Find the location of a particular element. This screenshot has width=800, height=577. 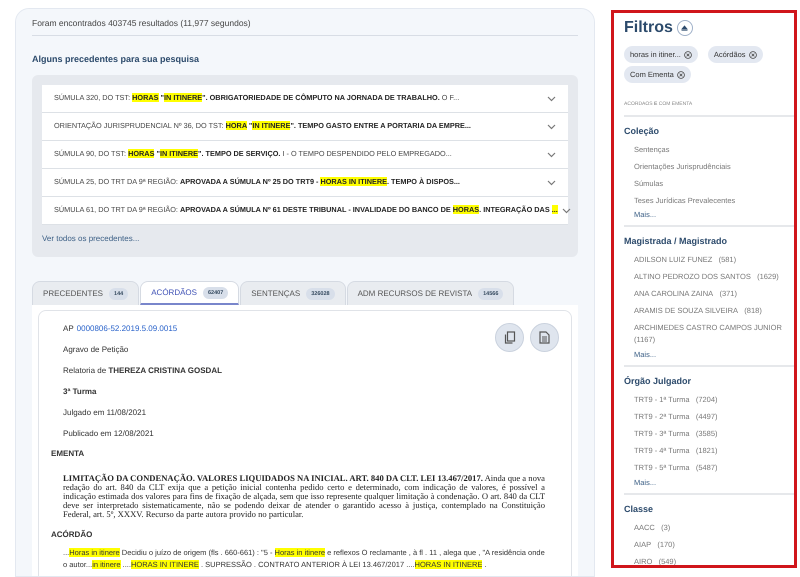

copy-icon is located at coordinates (510, 337).